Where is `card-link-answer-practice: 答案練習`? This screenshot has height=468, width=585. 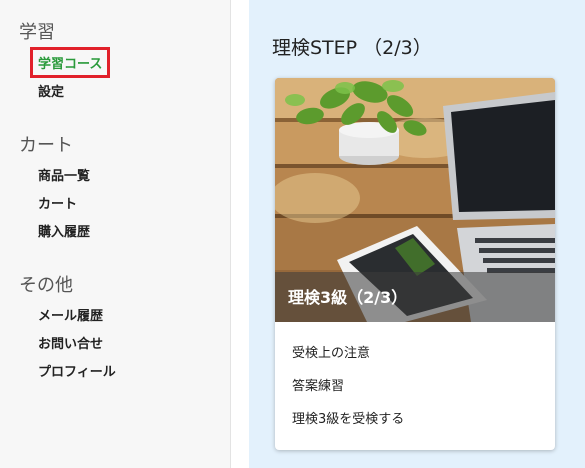 card-link-answer-practice: 答案練習 is located at coordinates (318, 384).